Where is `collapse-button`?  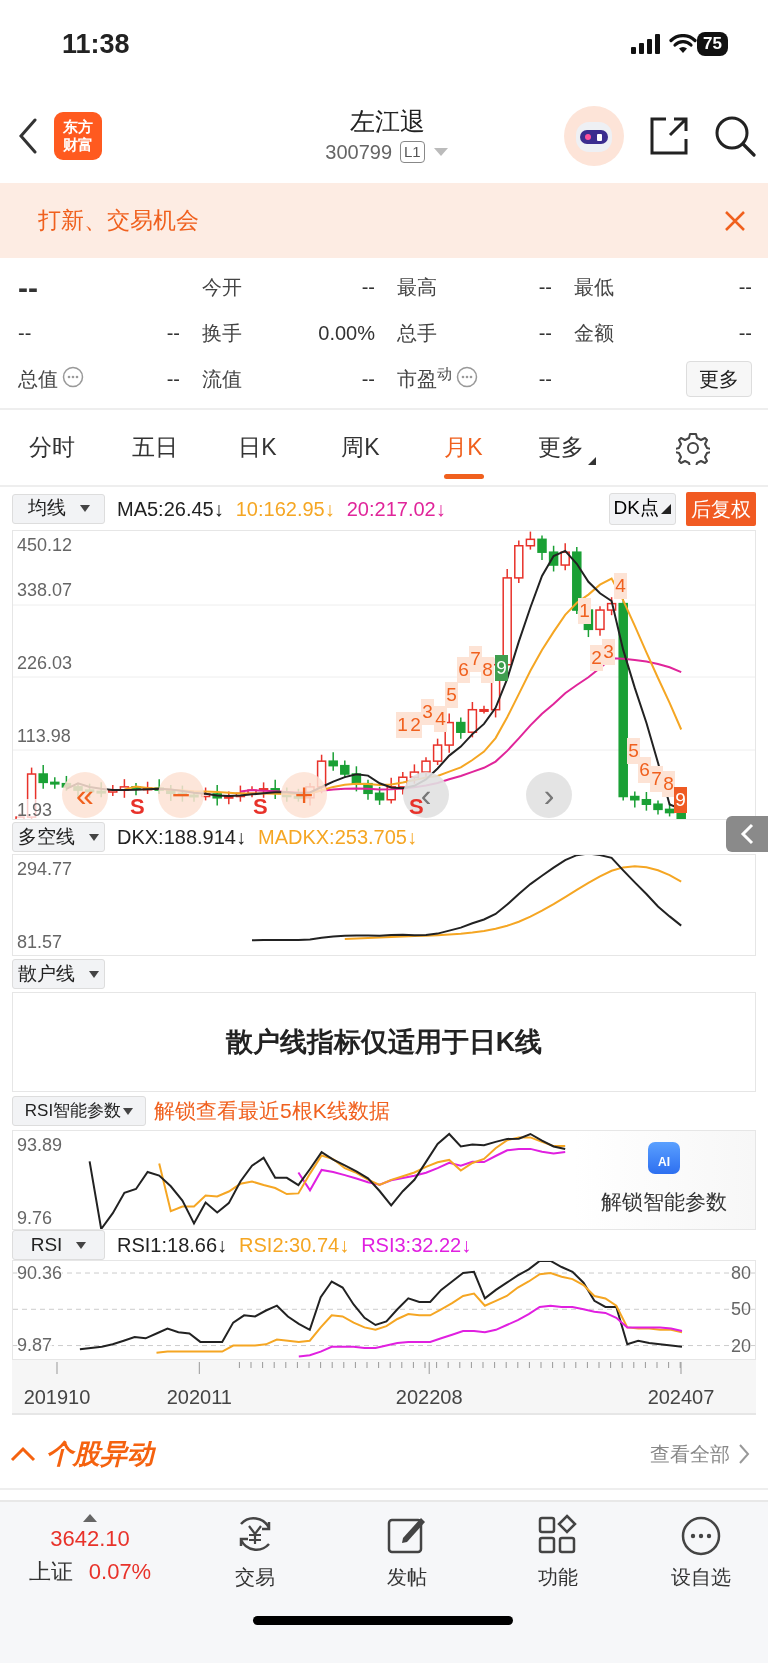 collapse-button is located at coordinates (747, 834).